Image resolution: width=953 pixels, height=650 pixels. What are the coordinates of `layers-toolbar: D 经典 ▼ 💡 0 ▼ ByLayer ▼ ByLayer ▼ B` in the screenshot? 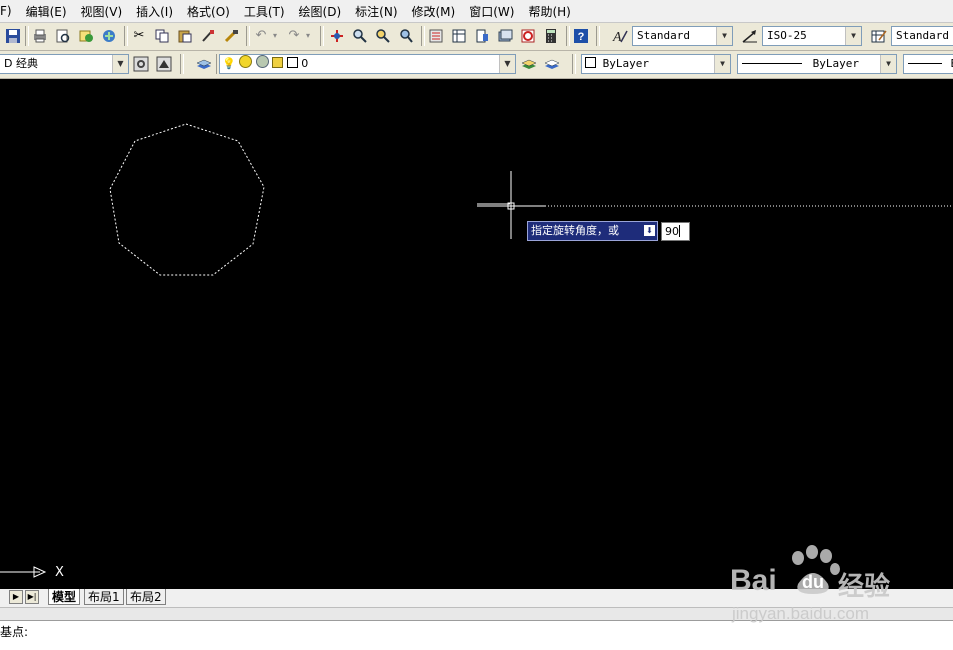 It's located at (476, 65).